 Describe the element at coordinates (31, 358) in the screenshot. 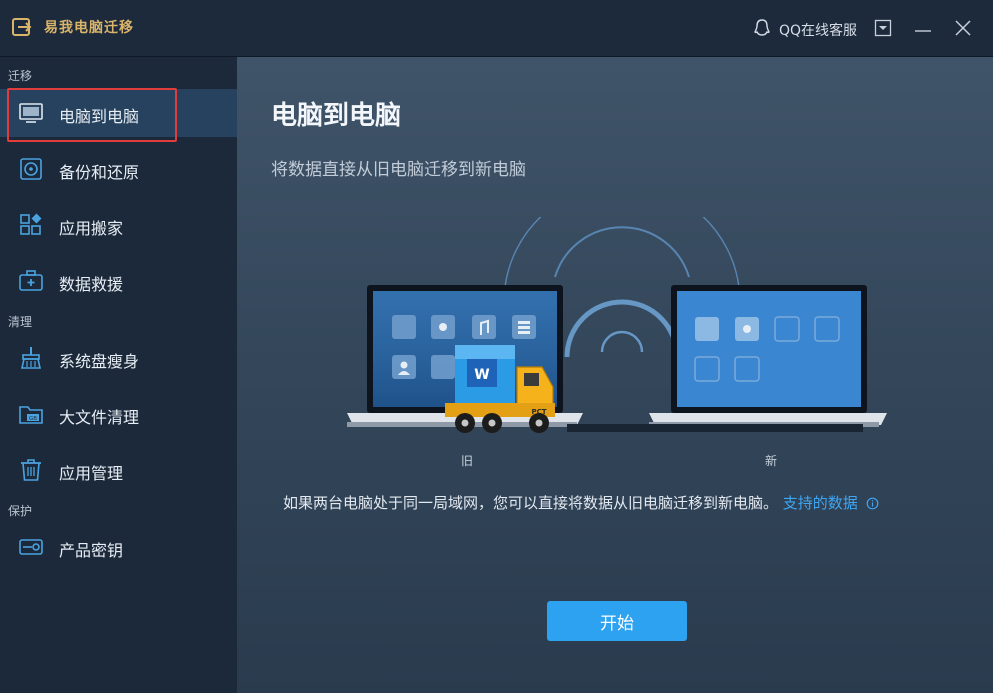

I see `broom-icon` at that location.